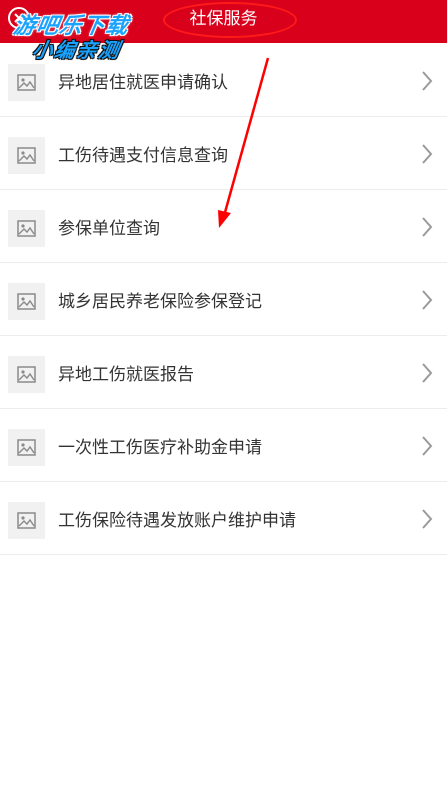 This screenshot has height=789, width=447. Describe the element at coordinates (109, 229) in the screenshot. I see `list-item-label: 参保单位查询` at that location.